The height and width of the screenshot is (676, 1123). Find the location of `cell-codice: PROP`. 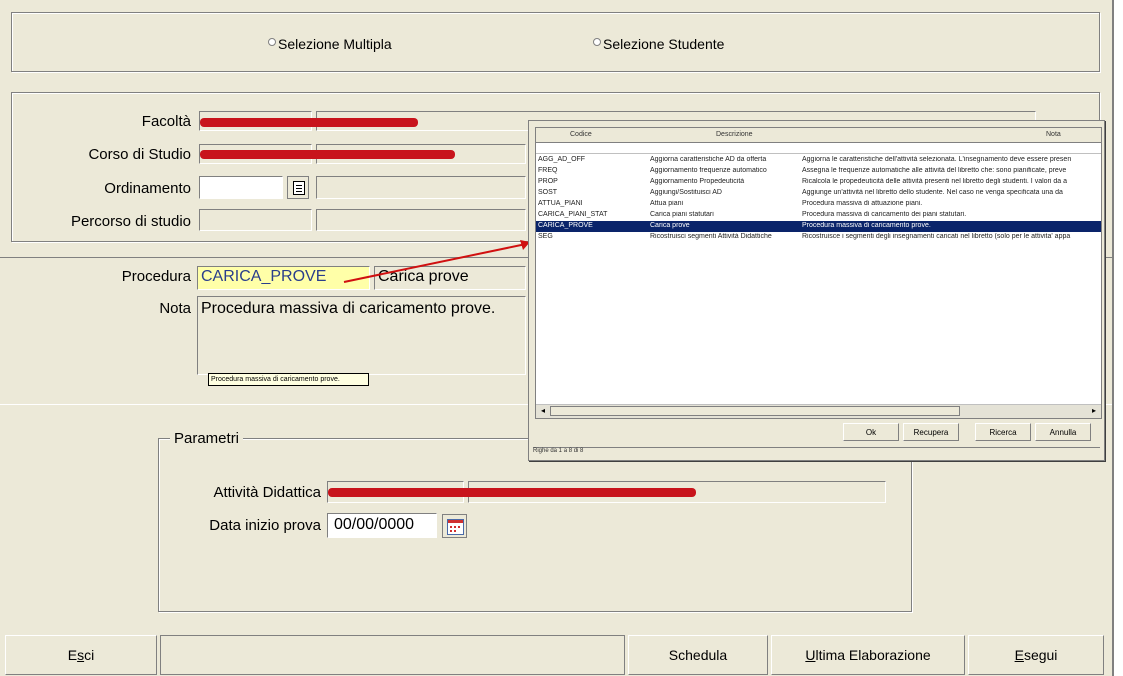

cell-codice: PROP is located at coordinates (548, 181).